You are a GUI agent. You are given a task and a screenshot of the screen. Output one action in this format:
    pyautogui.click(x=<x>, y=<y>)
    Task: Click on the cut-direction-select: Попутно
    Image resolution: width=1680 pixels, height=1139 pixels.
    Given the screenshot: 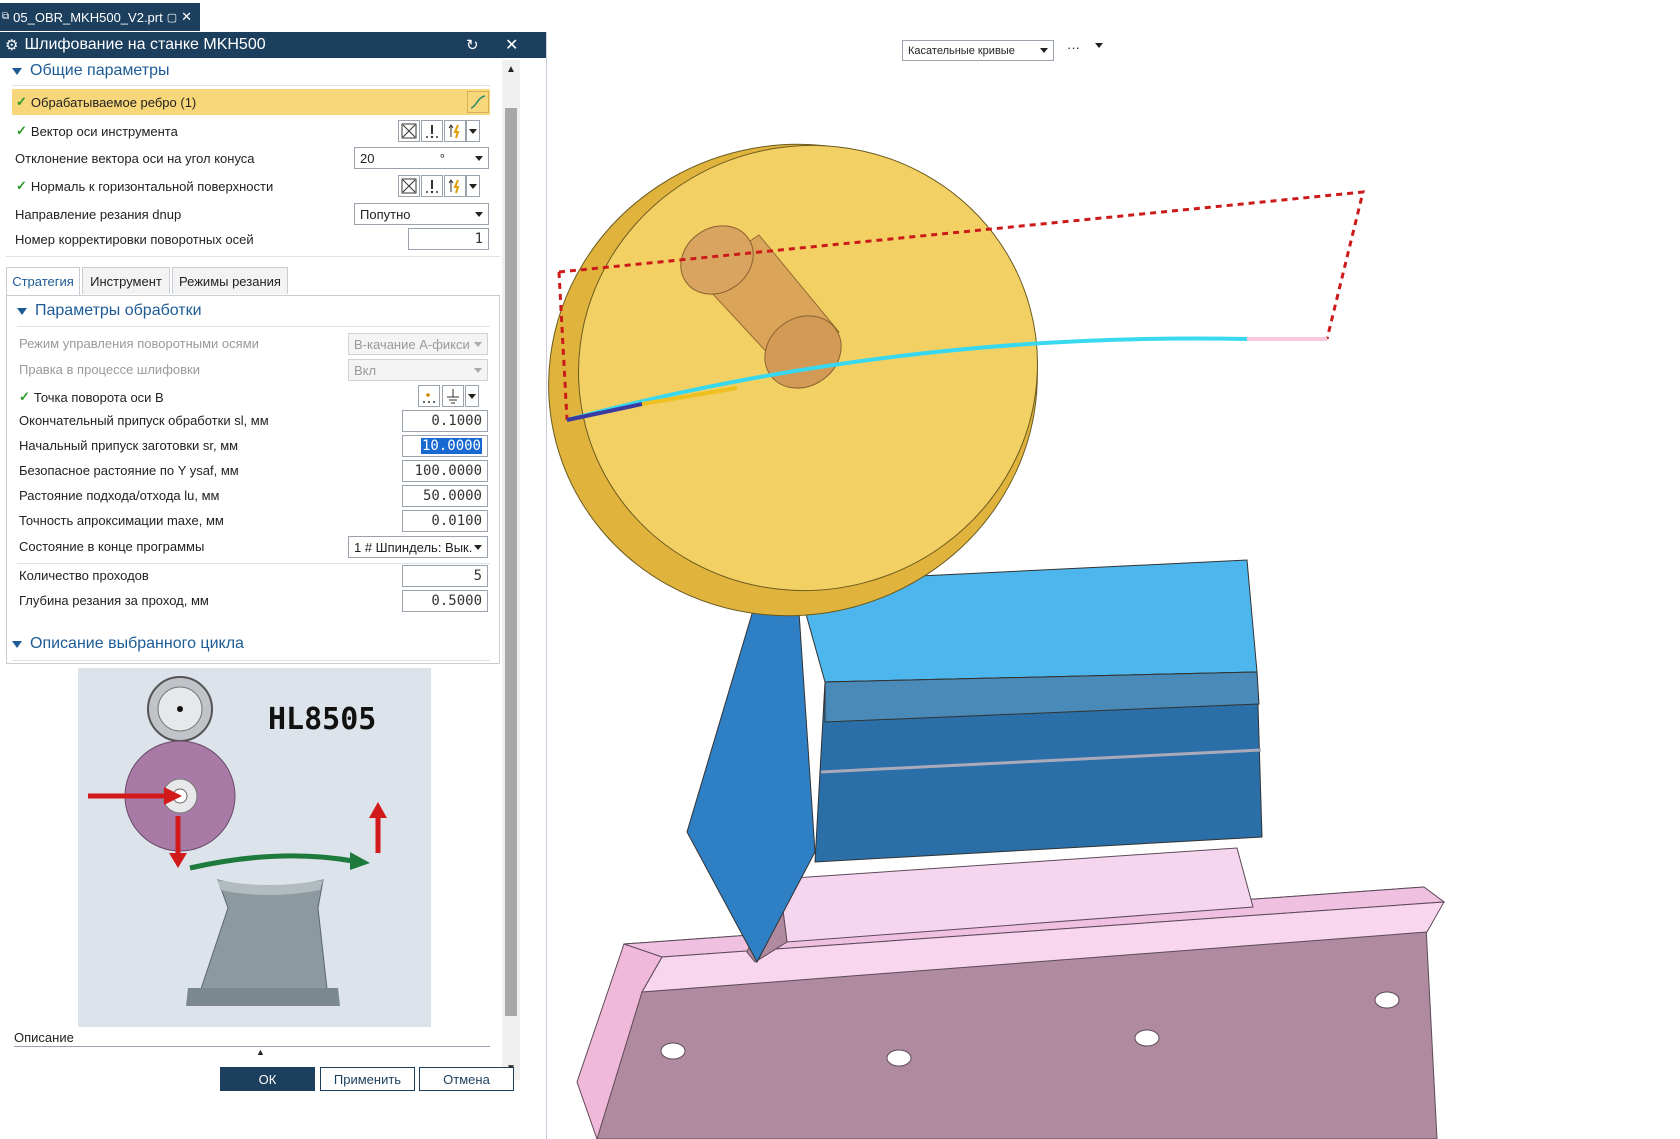 What is the action you would take?
    pyautogui.click(x=421, y=214)
    